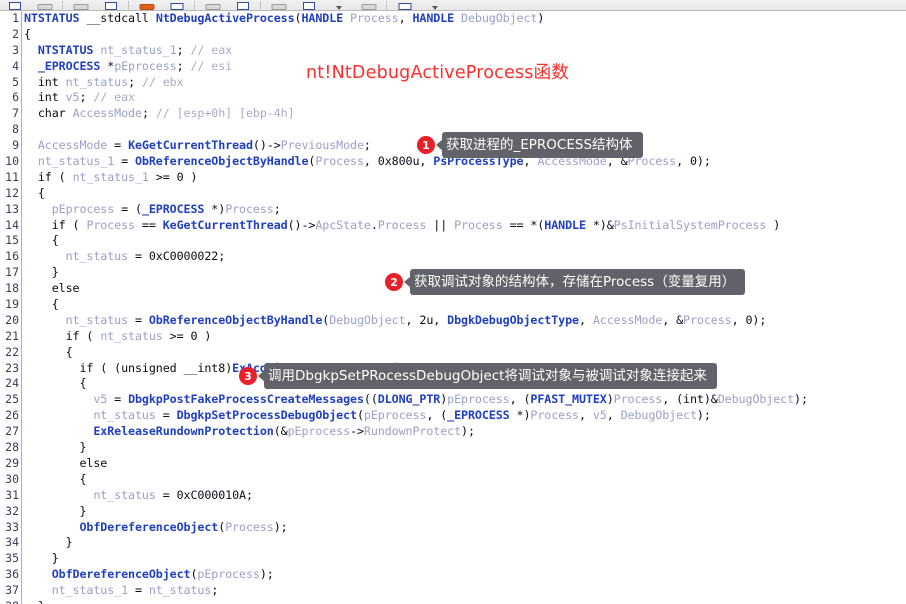 The width and height of the screenshot is (906, 604). I want to click on open-icon, so click(15, 5).